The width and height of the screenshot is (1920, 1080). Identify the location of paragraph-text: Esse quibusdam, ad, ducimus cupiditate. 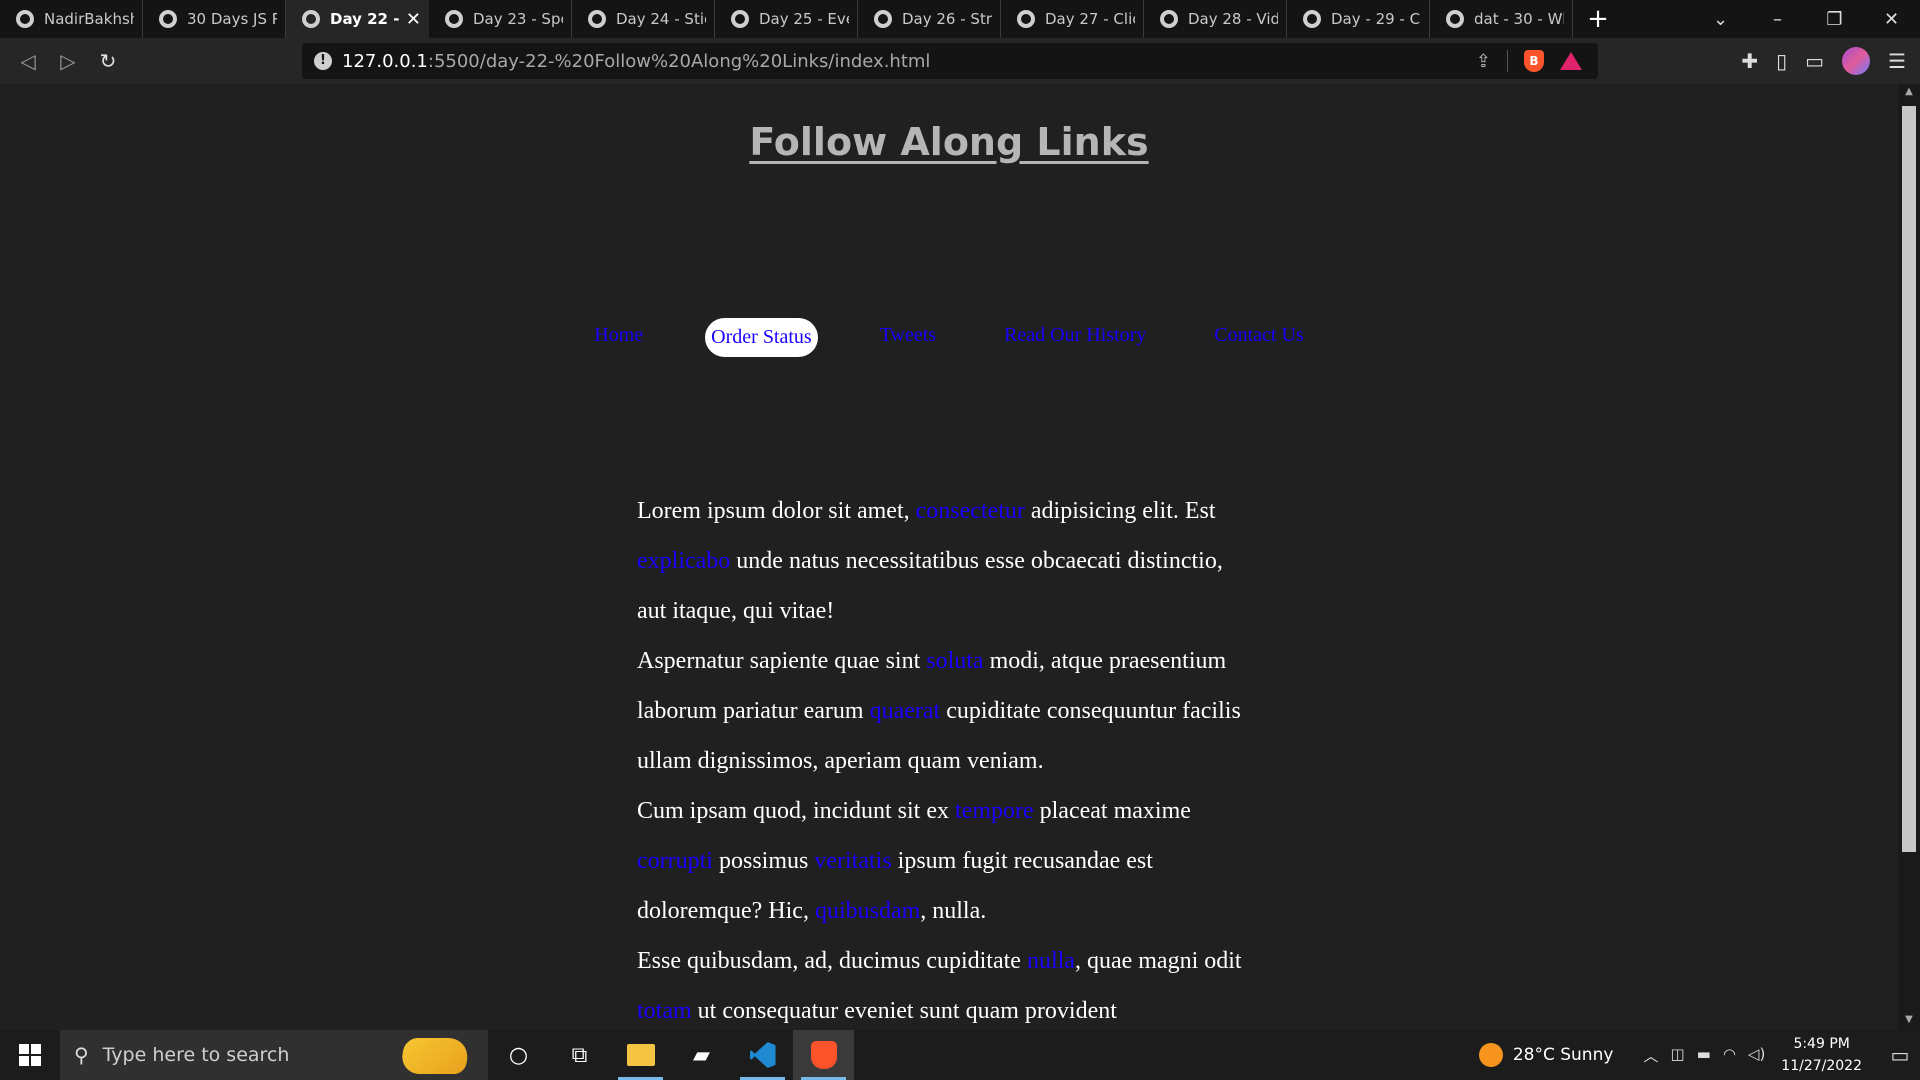
(832, 961).